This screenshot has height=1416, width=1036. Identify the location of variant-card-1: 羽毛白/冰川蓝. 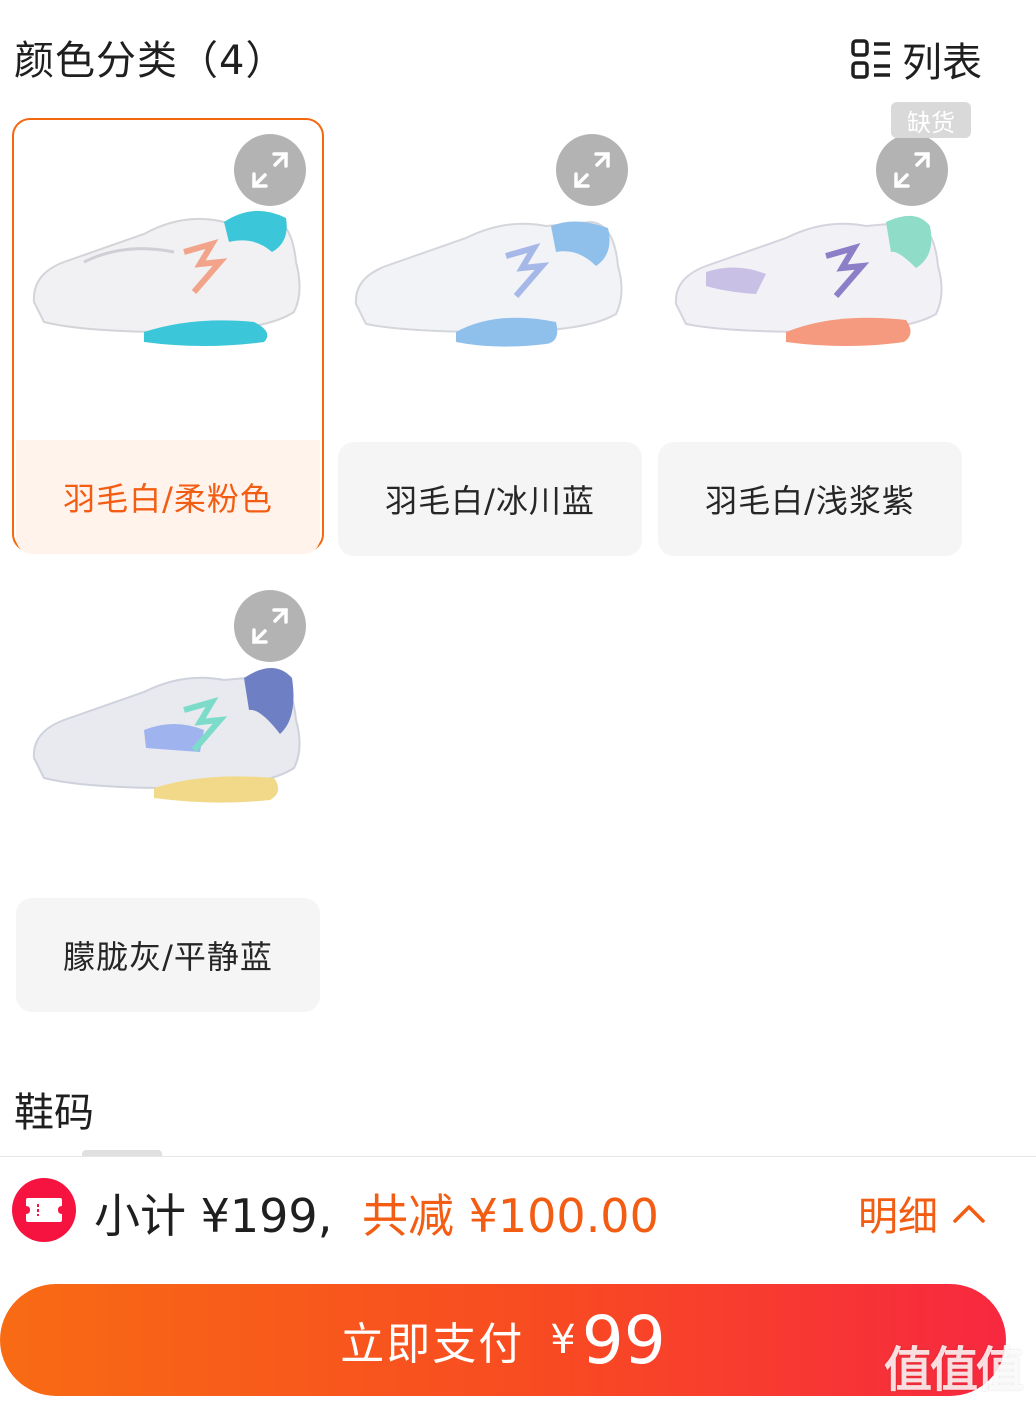
(490, 339).